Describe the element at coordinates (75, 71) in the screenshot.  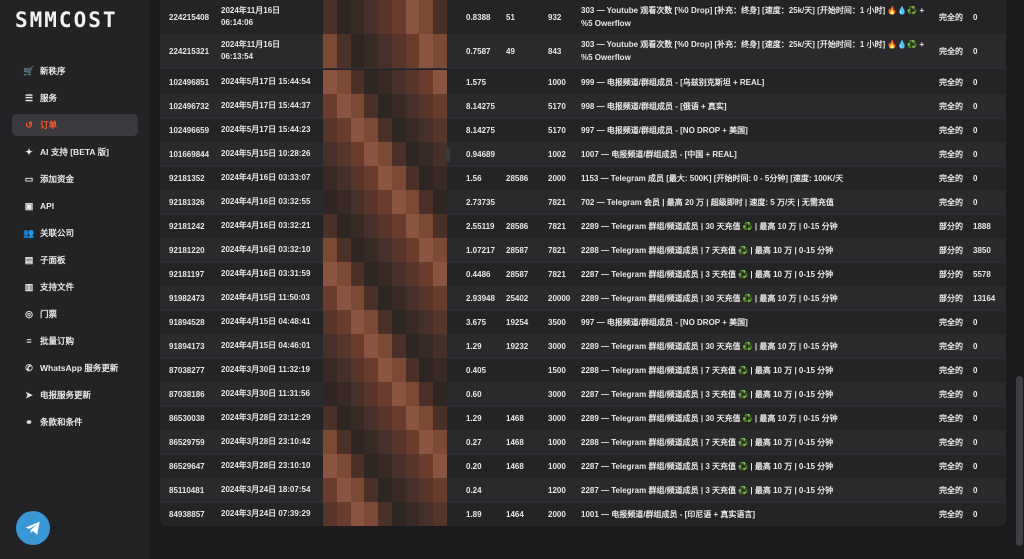
I see `sidebar-item-0: 🛒 新秩序` at that location.